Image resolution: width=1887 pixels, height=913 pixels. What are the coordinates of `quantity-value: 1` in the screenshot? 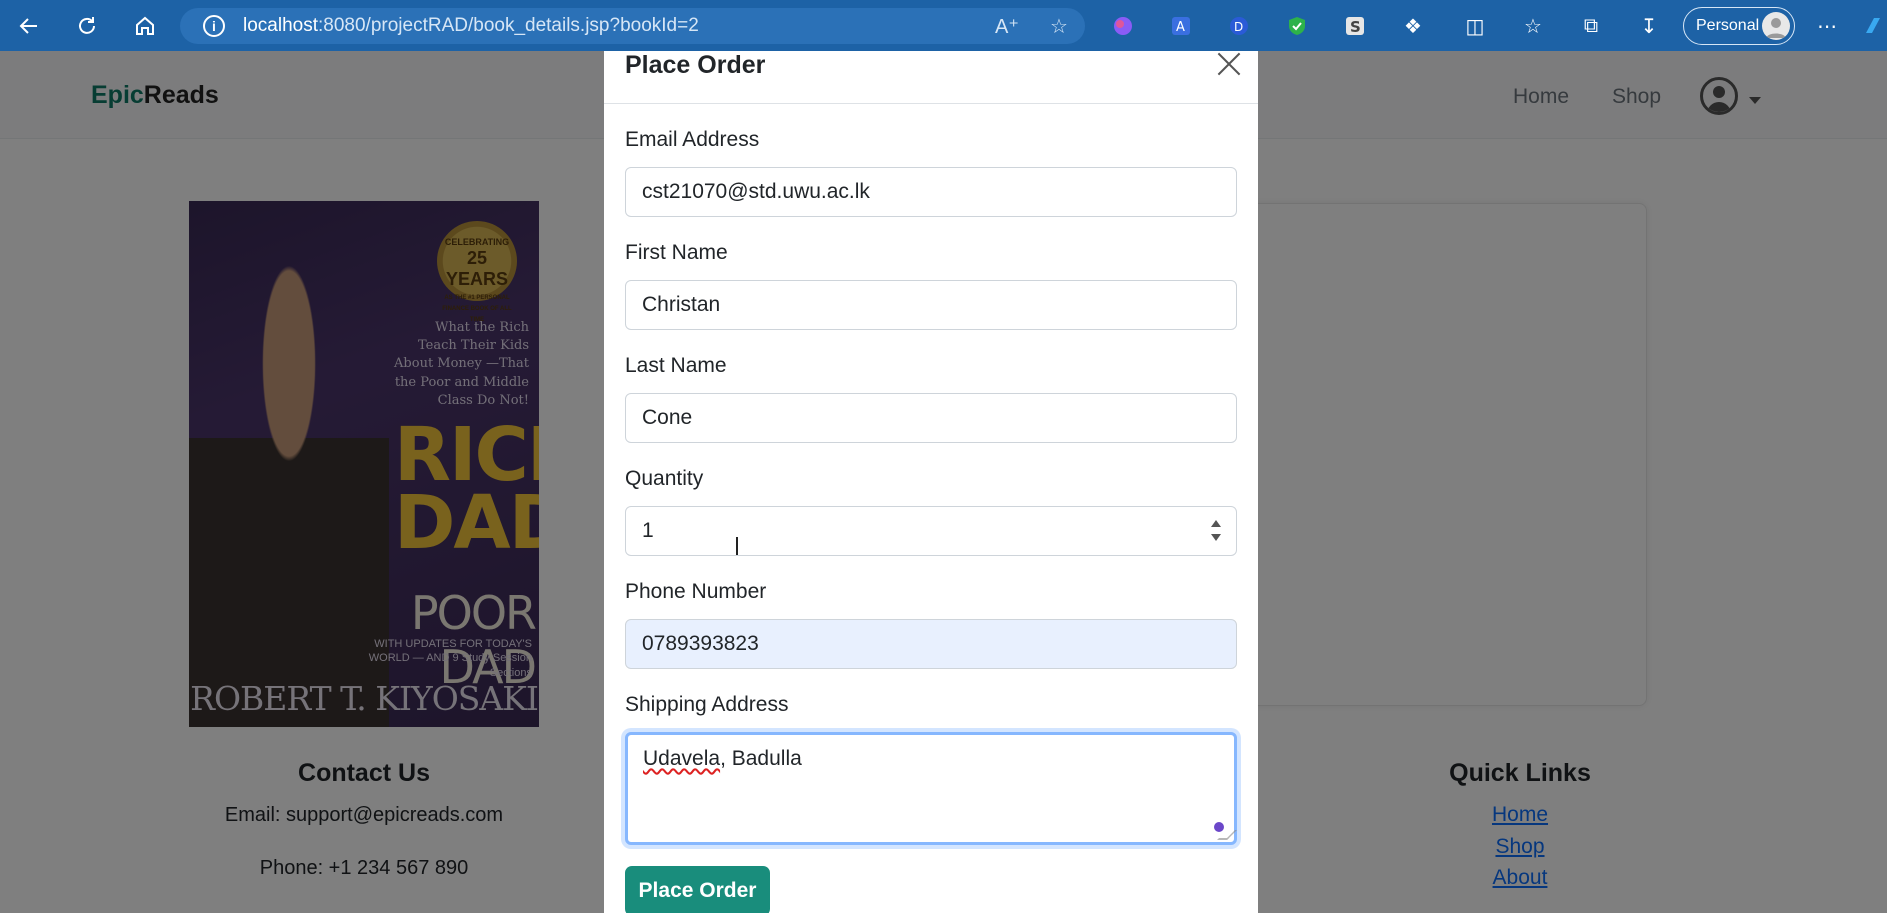 It's located at (648, 530).